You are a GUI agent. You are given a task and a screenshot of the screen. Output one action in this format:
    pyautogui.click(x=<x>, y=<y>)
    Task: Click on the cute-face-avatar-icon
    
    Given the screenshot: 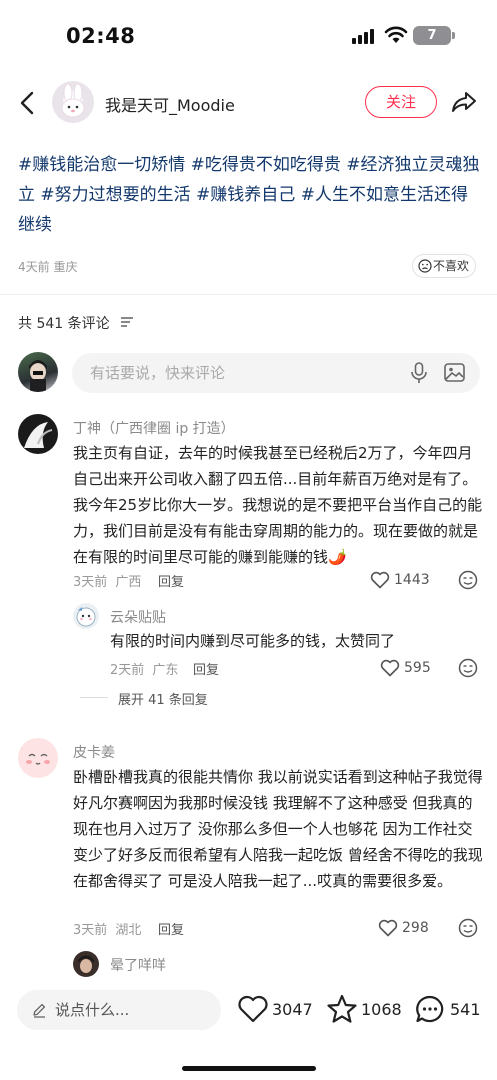 What is the action you would take?
    pyautogui.click(x=38, y=759)
    